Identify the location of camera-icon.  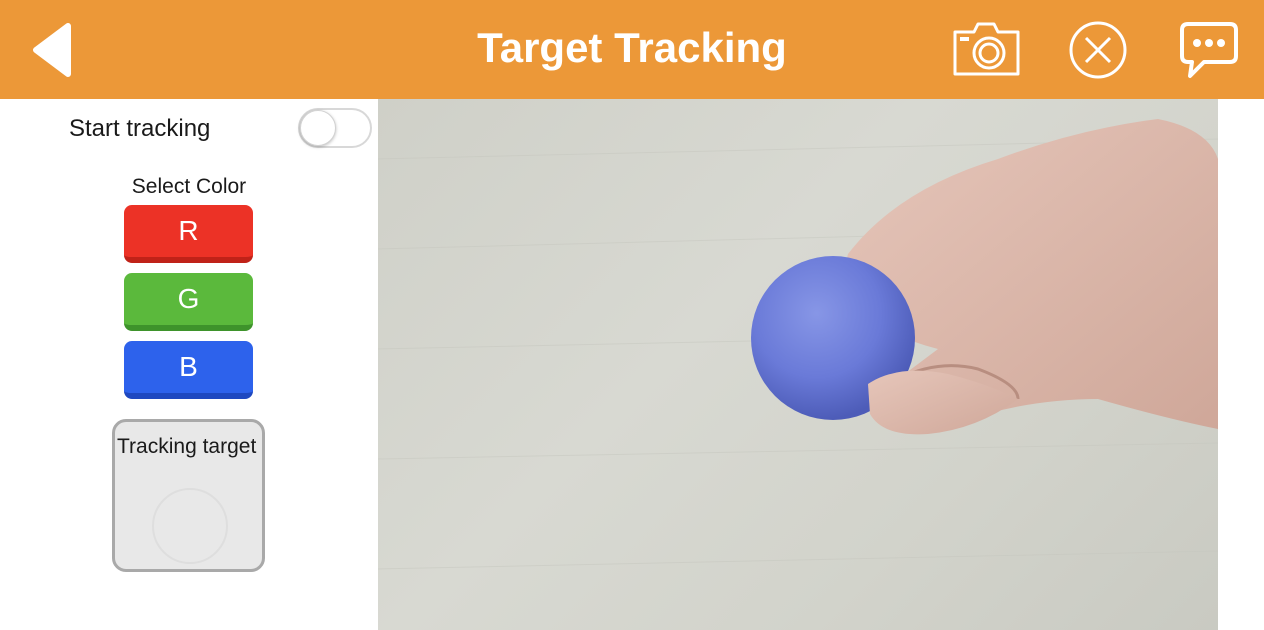
(986, 49).